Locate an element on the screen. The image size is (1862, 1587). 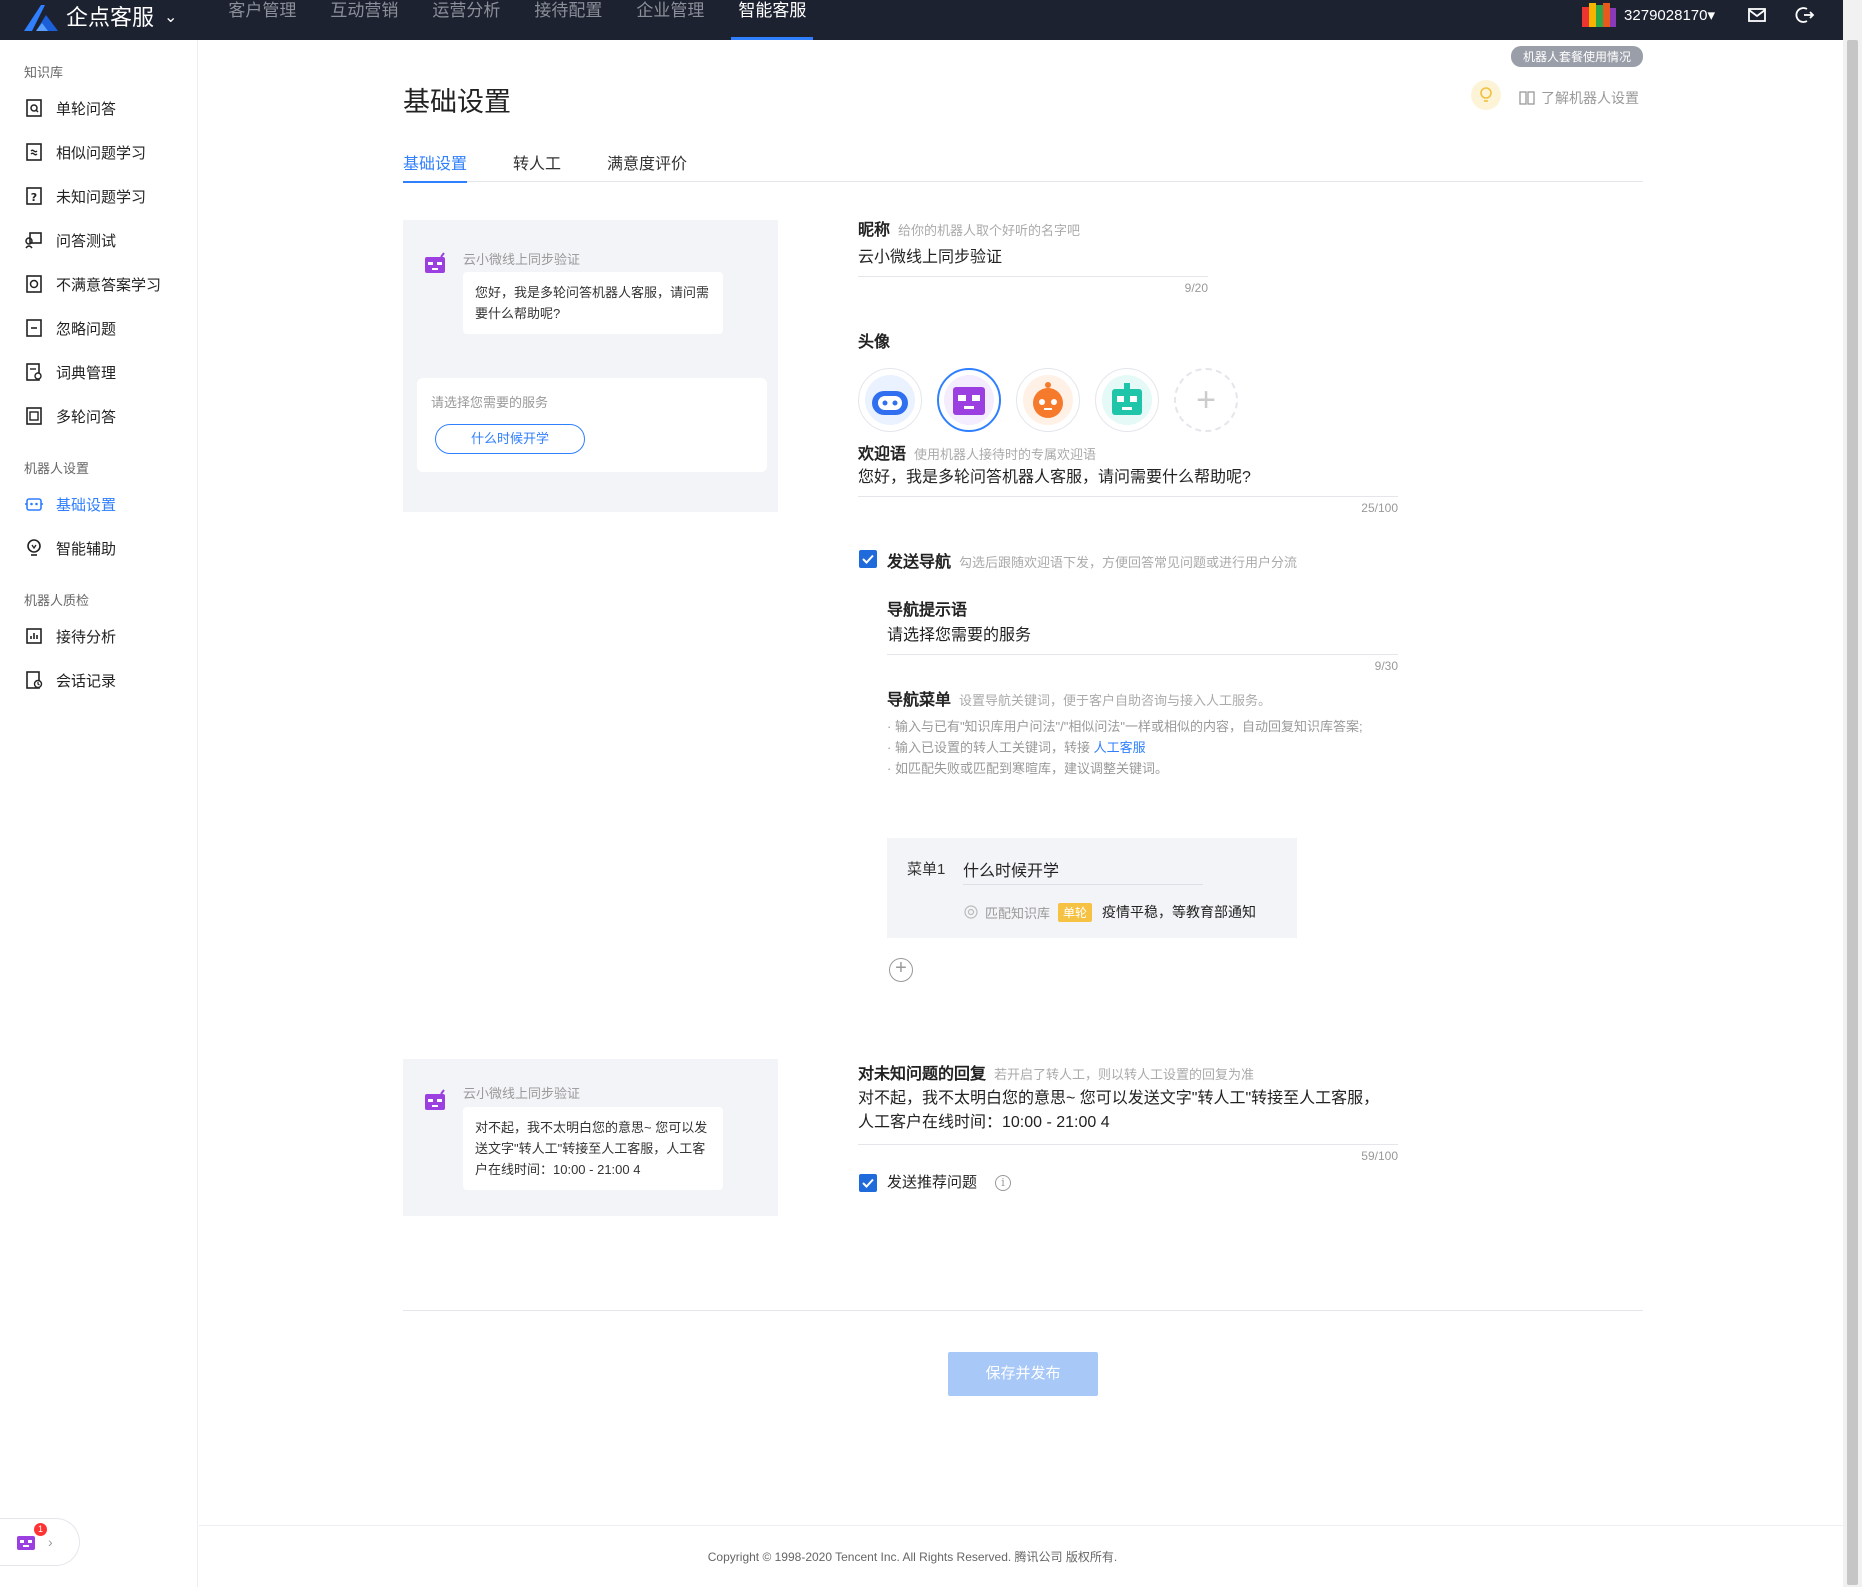
send-nav-hint: 勾选后跟随欢迎语下发，方便回答常见问题或进行用户分流 is located at coordinates (1128, 562).